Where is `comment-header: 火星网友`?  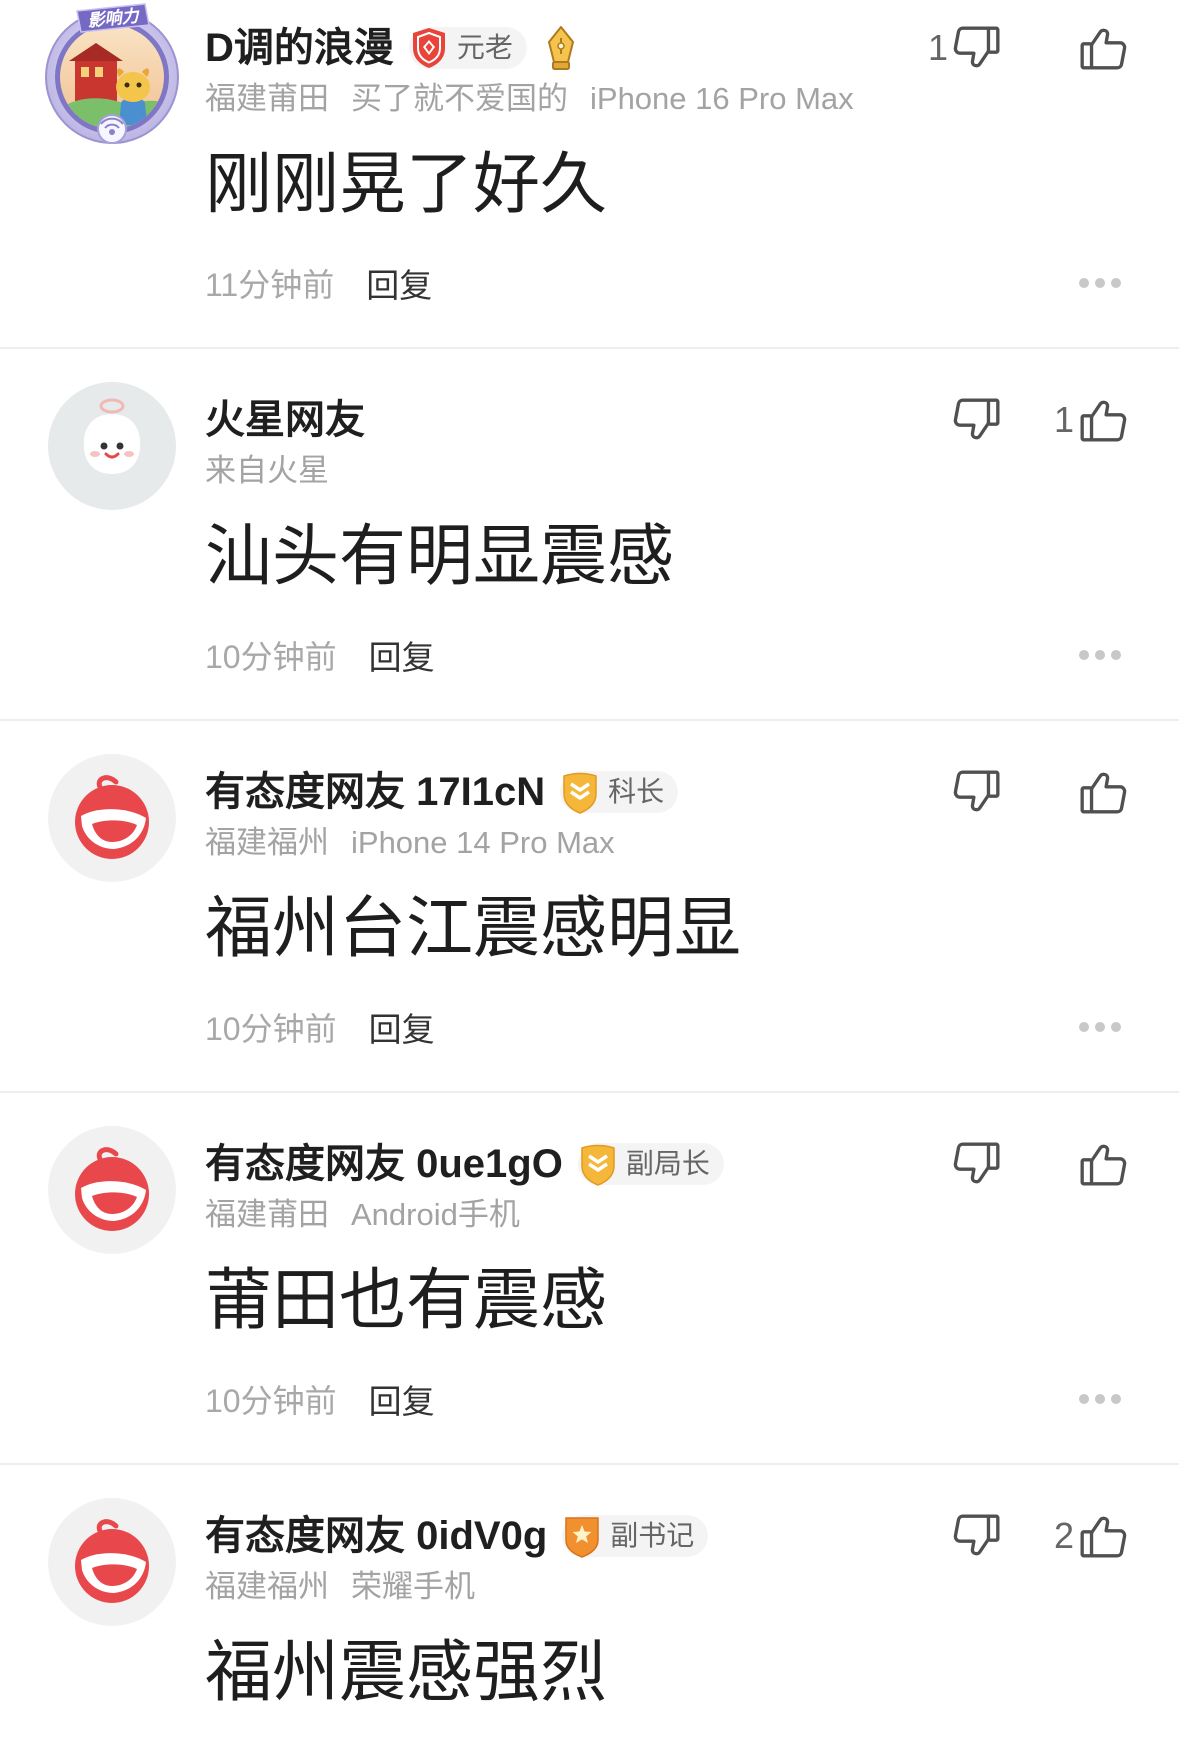 comment-header: 火星网友 is located at coordinates (285, 420).